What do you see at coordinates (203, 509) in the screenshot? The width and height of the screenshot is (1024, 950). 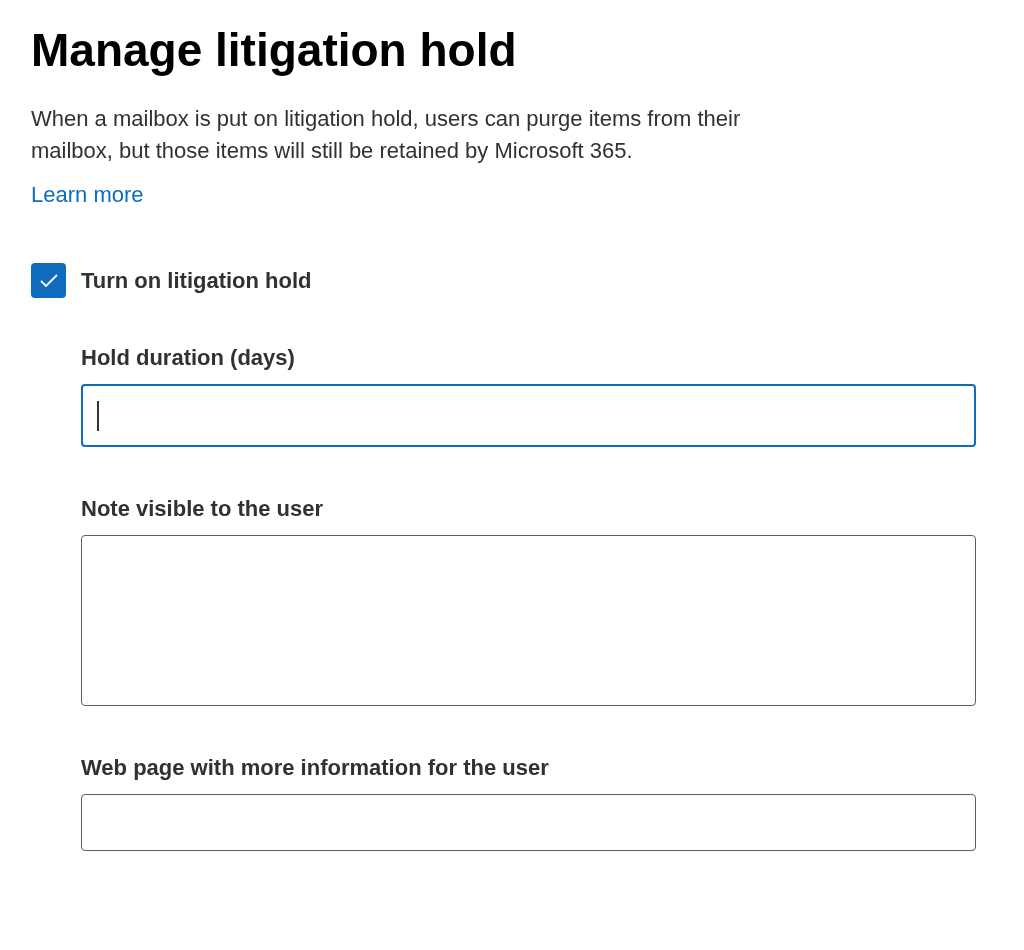 I see `field-label: Note visible to the user` at bounding box center [203, 509].